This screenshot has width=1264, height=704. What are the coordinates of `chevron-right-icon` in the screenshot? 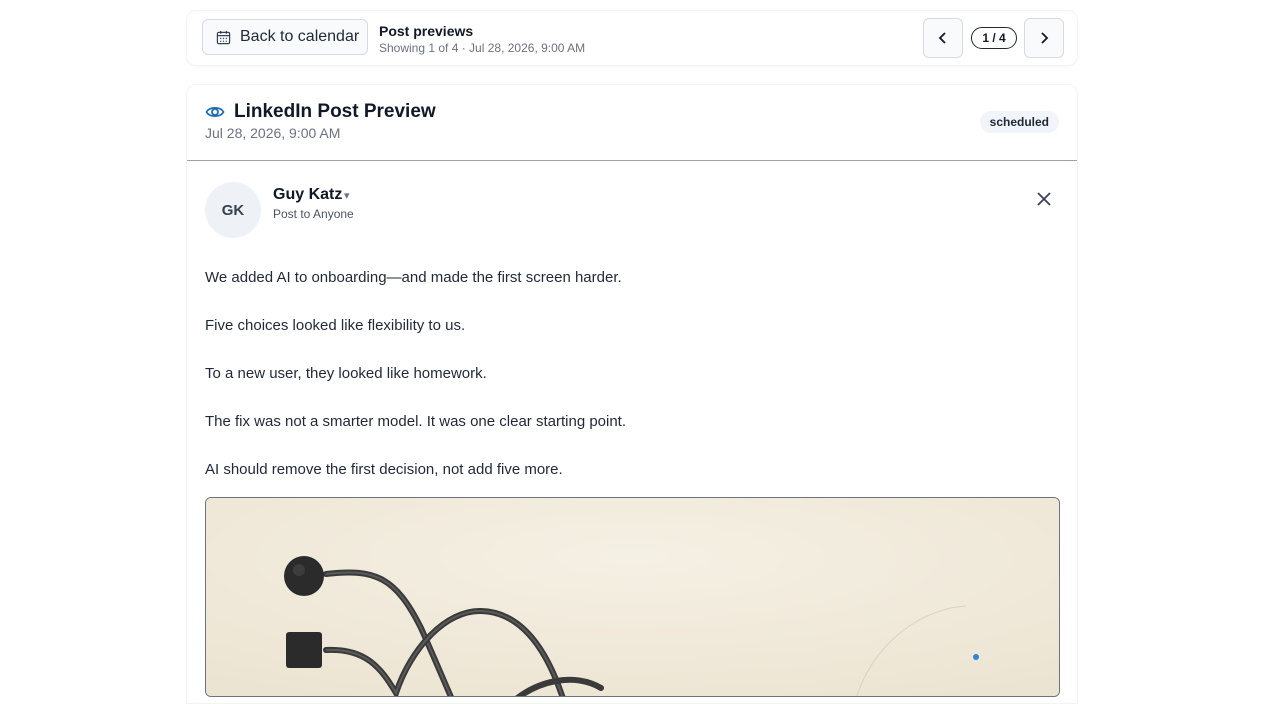 It's located at (1045, 38).